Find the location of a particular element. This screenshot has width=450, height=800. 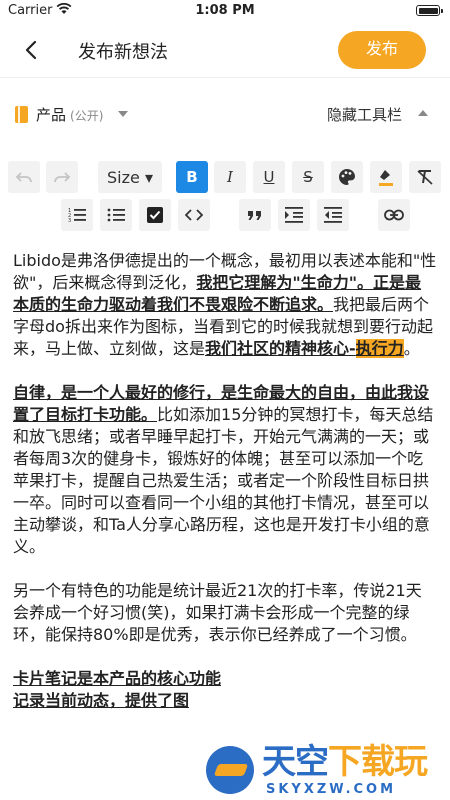

font-size-select: Size ▾ is located at coordinates (130, 177).